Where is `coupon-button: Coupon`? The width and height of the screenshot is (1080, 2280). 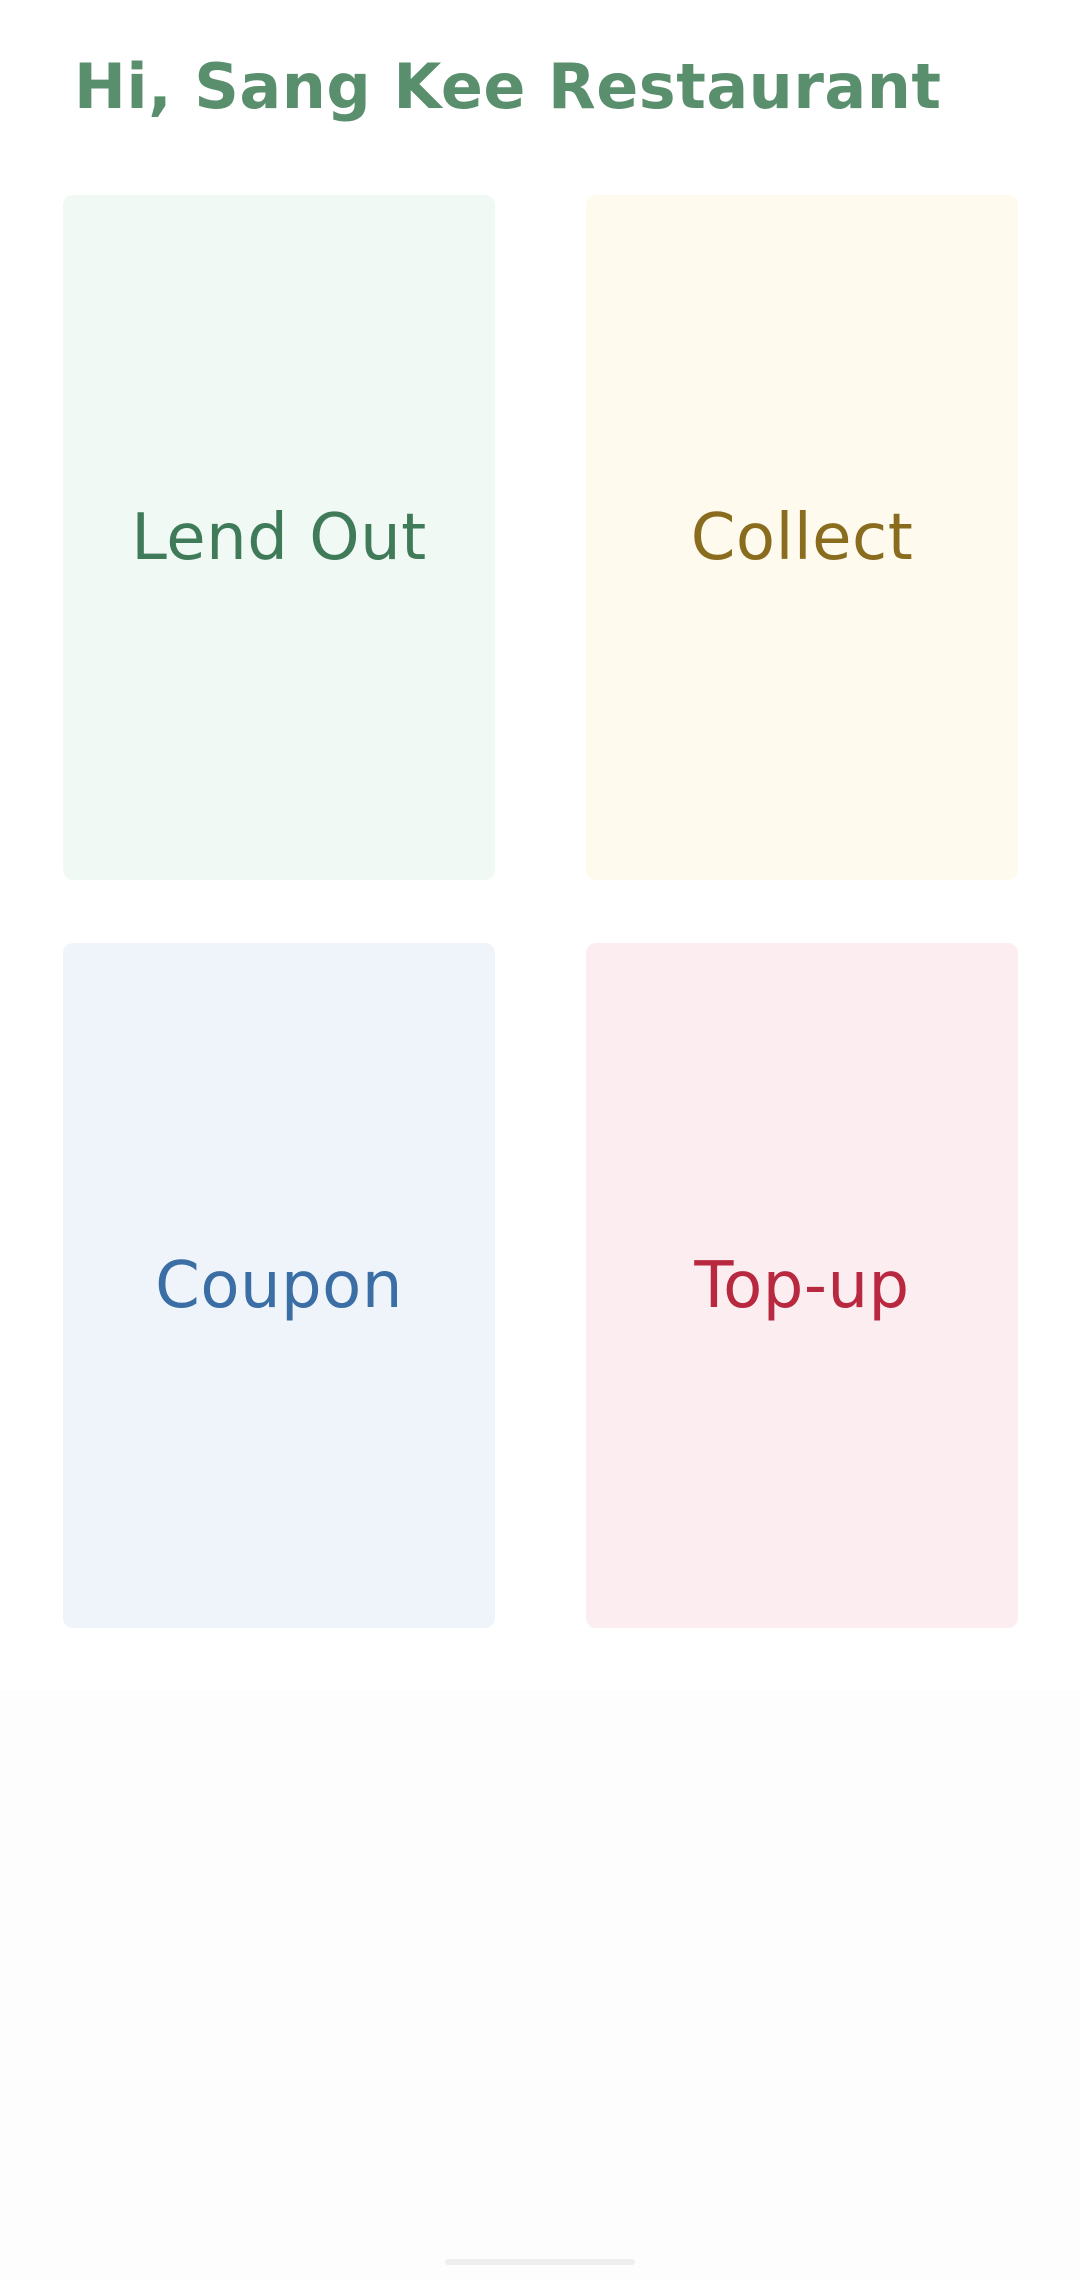
coupon-button: Coupon is located at coordinates (279, 1285).